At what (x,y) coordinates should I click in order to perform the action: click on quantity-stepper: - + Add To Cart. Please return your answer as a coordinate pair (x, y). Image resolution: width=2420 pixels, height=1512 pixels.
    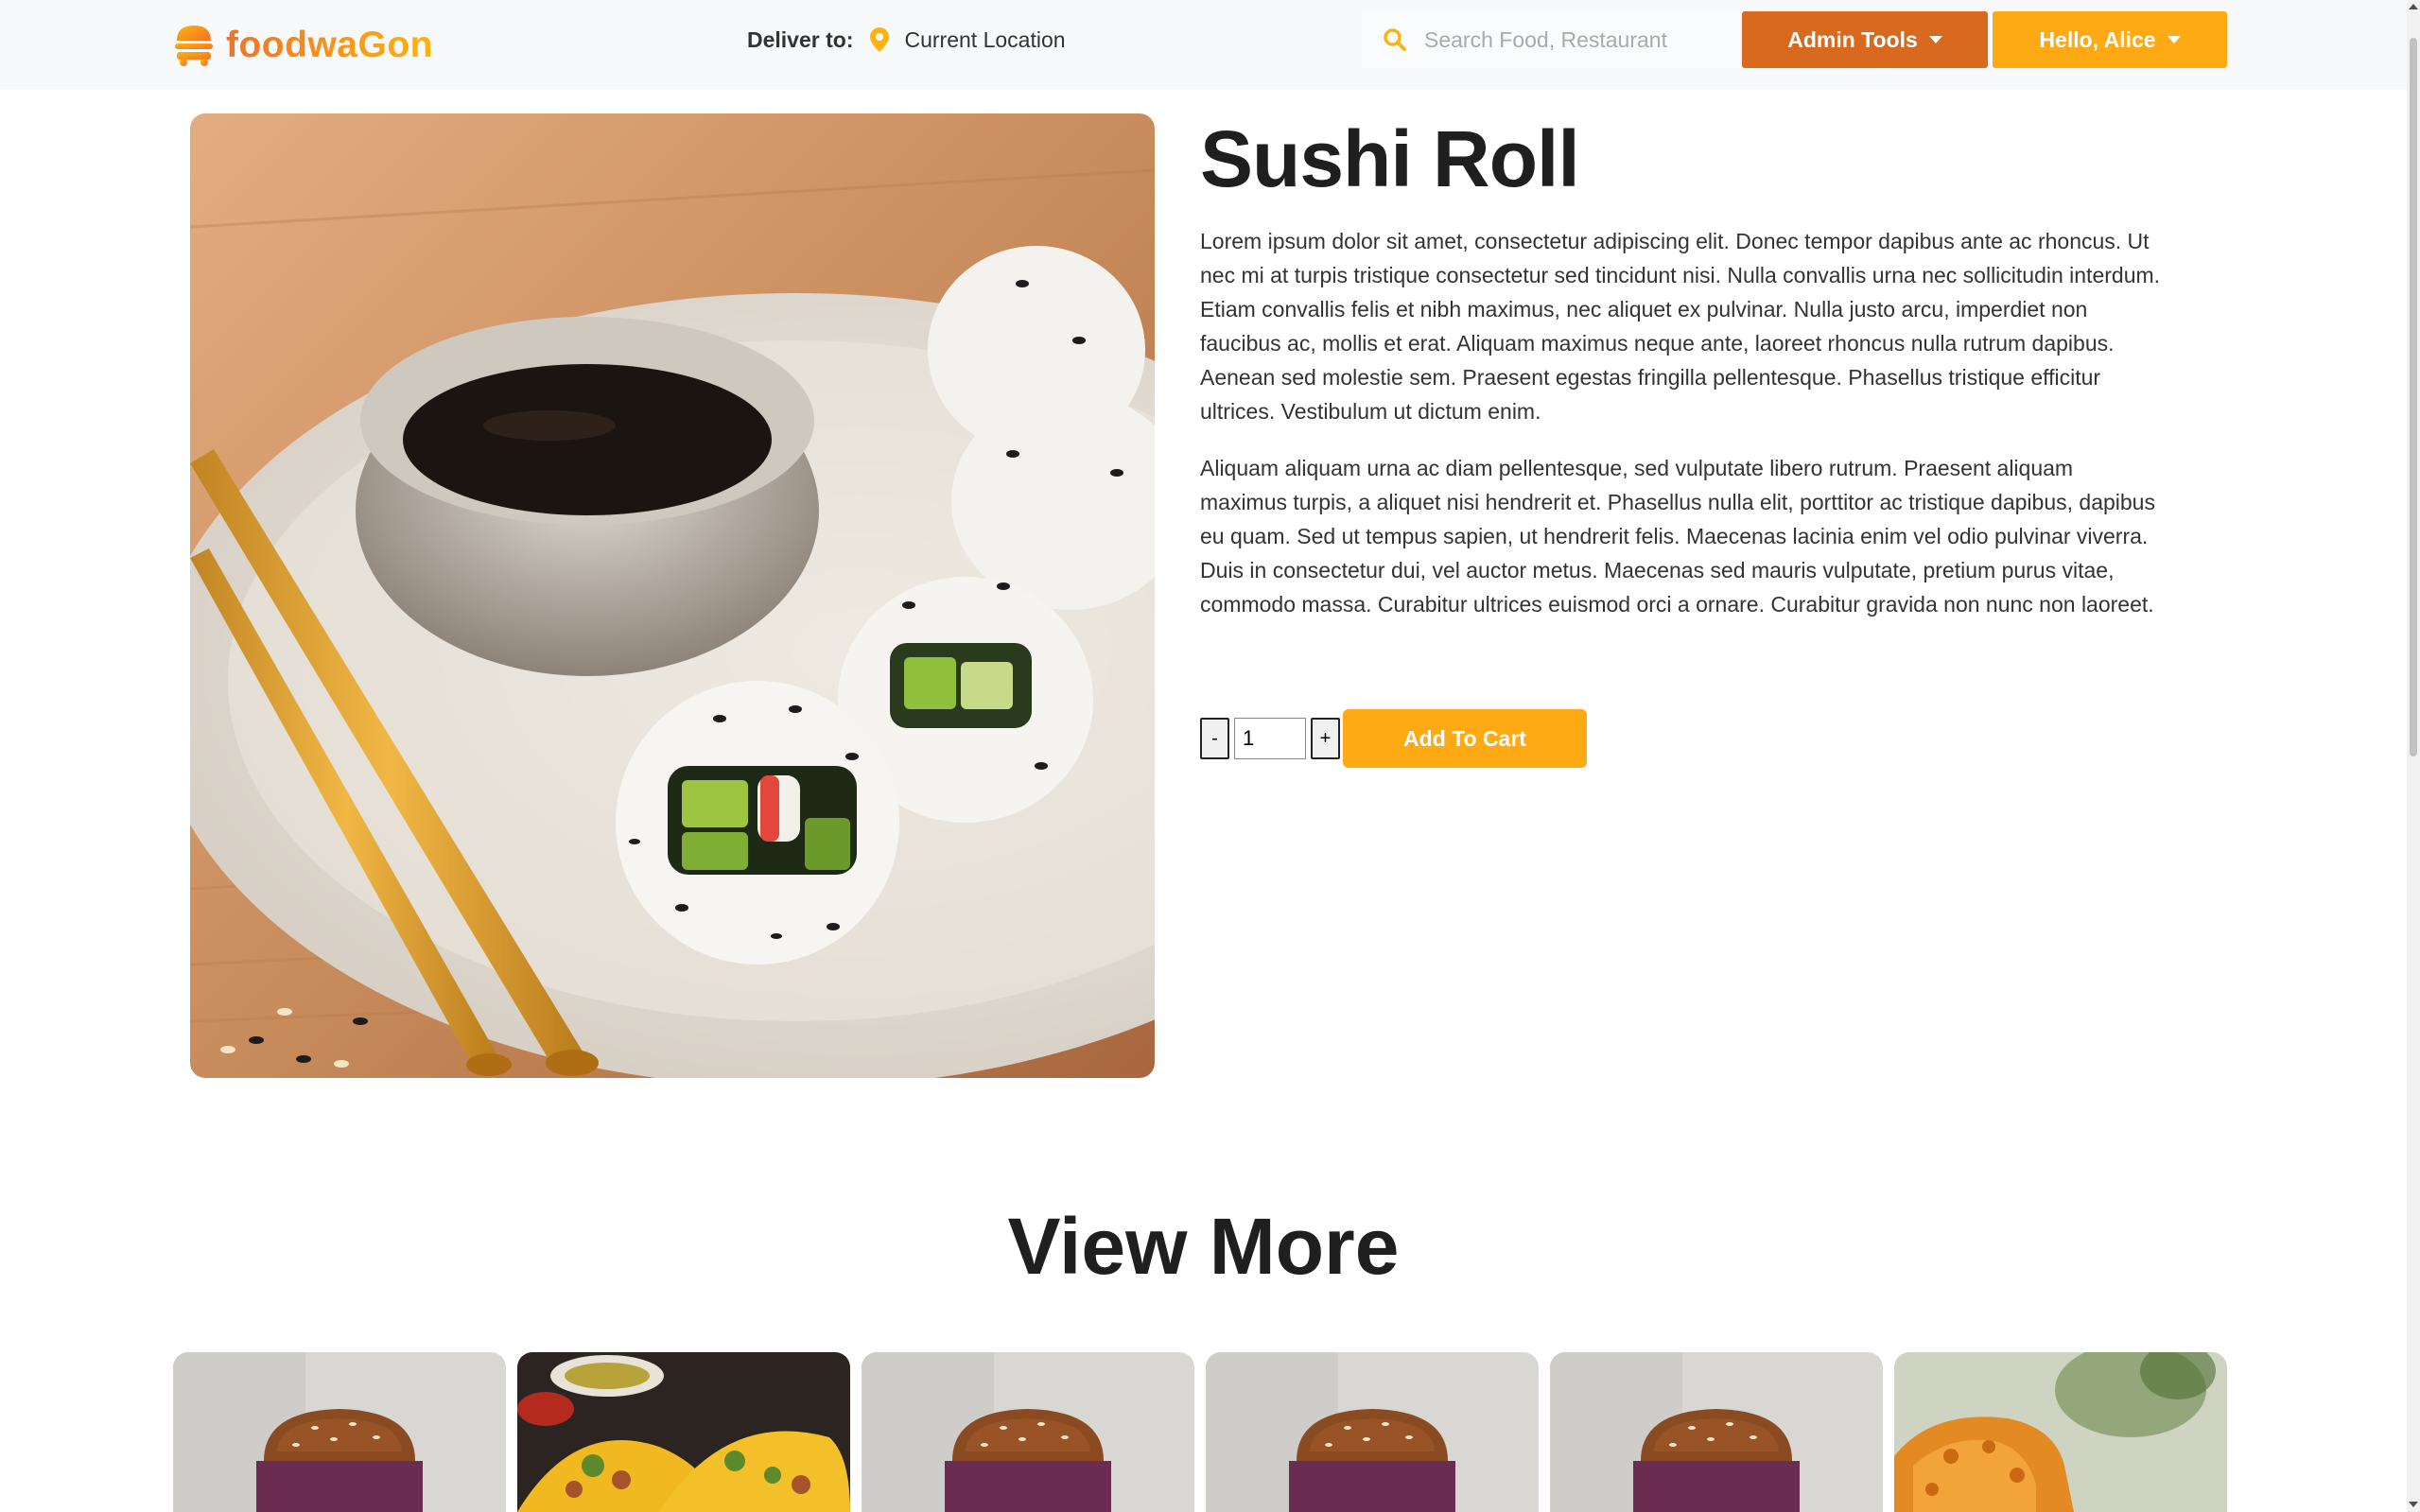
    Looking at the image, I should click on (1394, 738).